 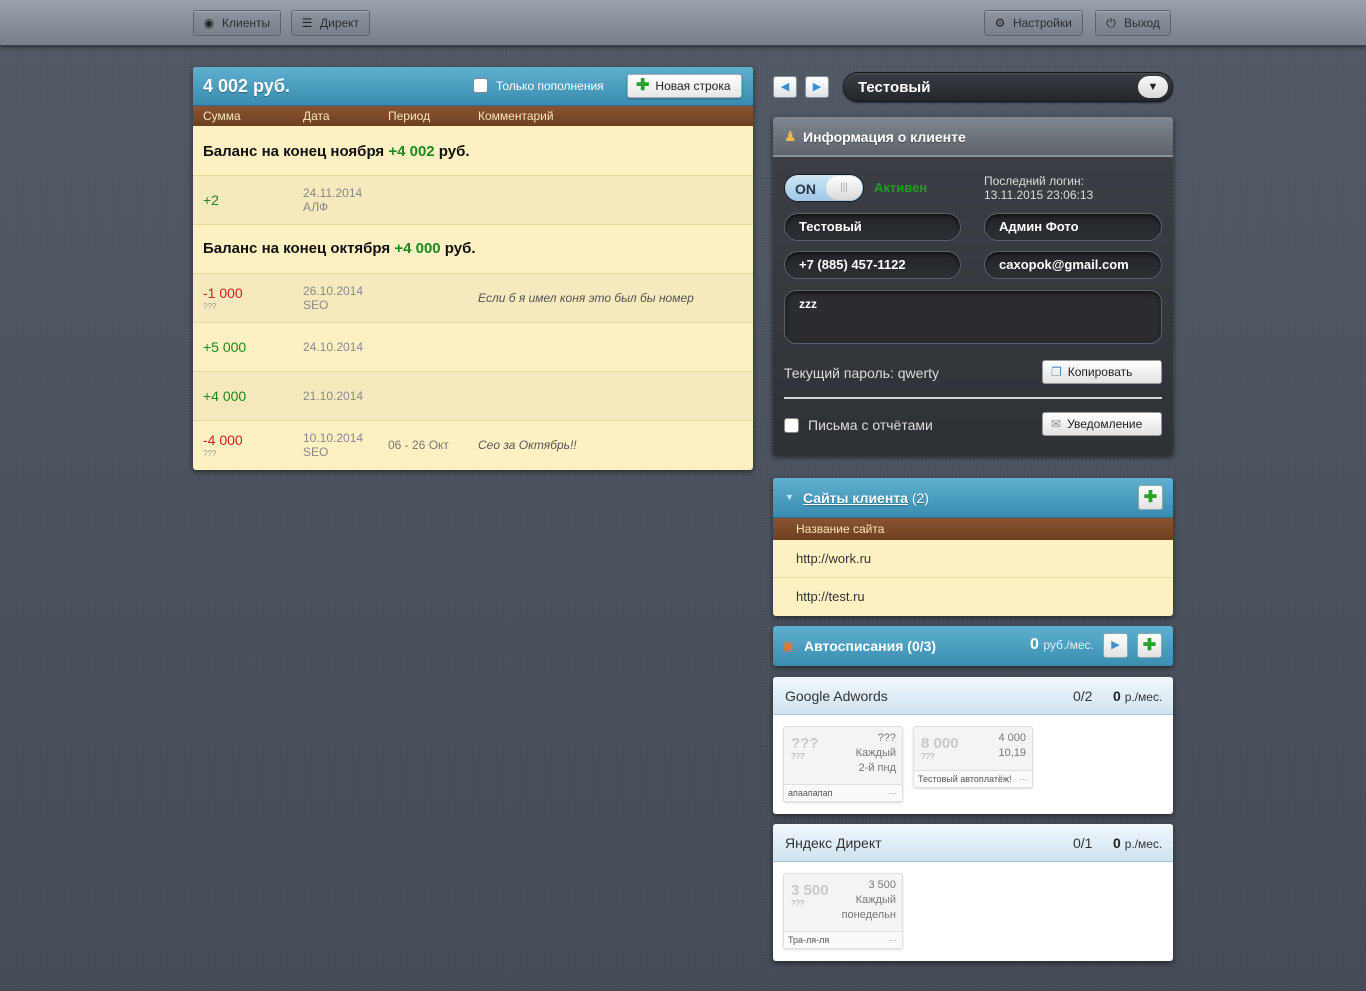 What do you see at coordinates (683, 23) in the screenshot?
I see `top-navigation-bar: ◉ Клиенты ☰ Директ ⚙ Настройки ⏻ Выход` at bounding box center [683, 23].